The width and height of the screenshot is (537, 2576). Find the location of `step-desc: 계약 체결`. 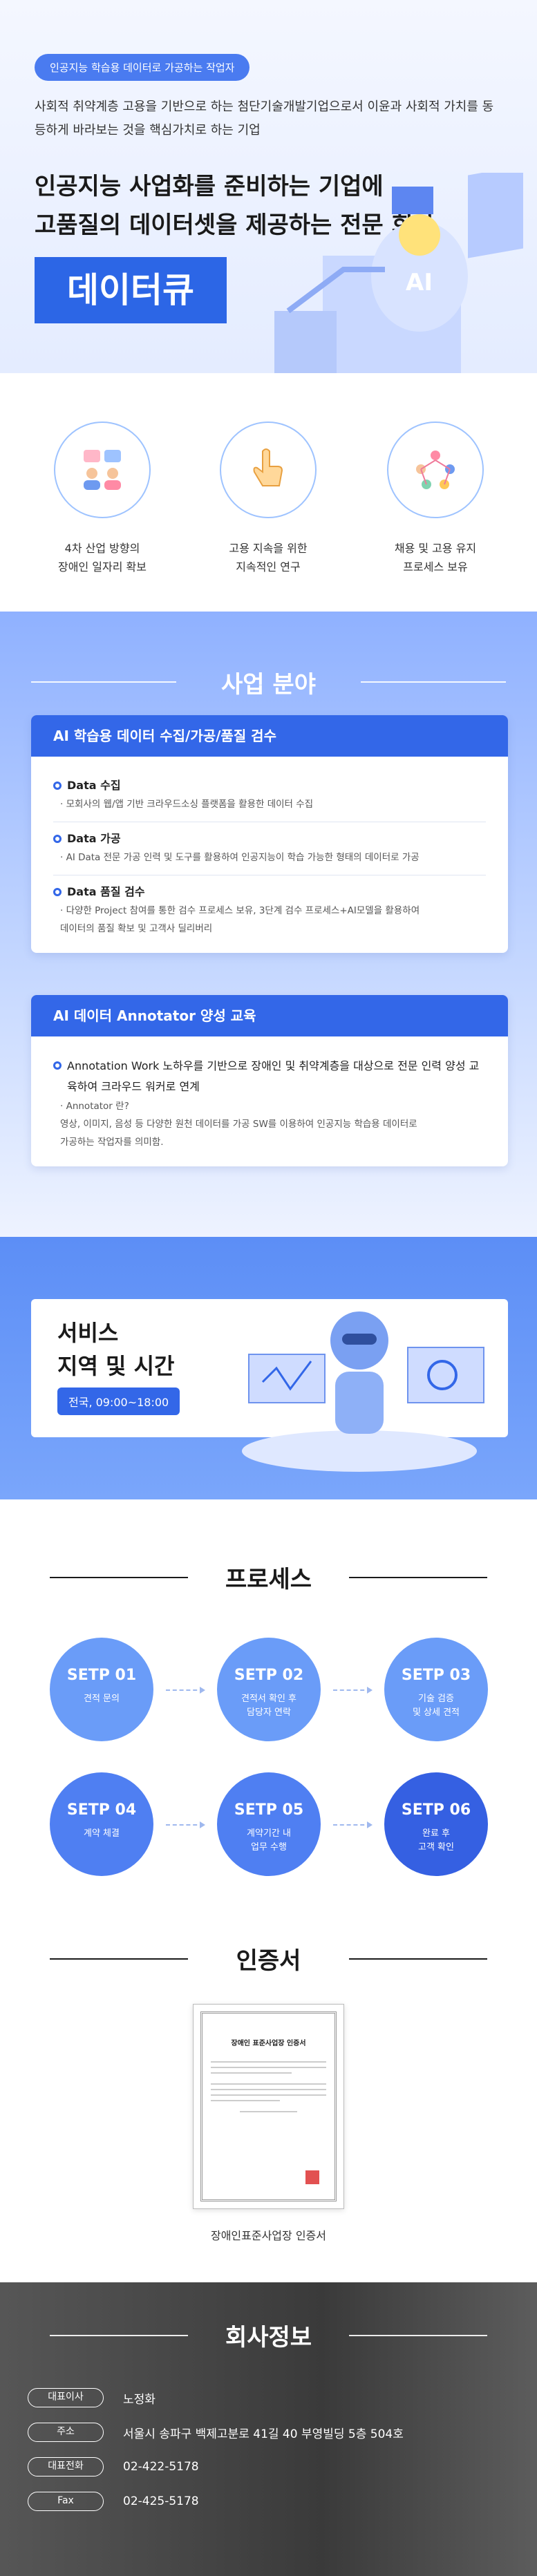

step-desc: 계약 체결 is located at coordinates (101, 1834).